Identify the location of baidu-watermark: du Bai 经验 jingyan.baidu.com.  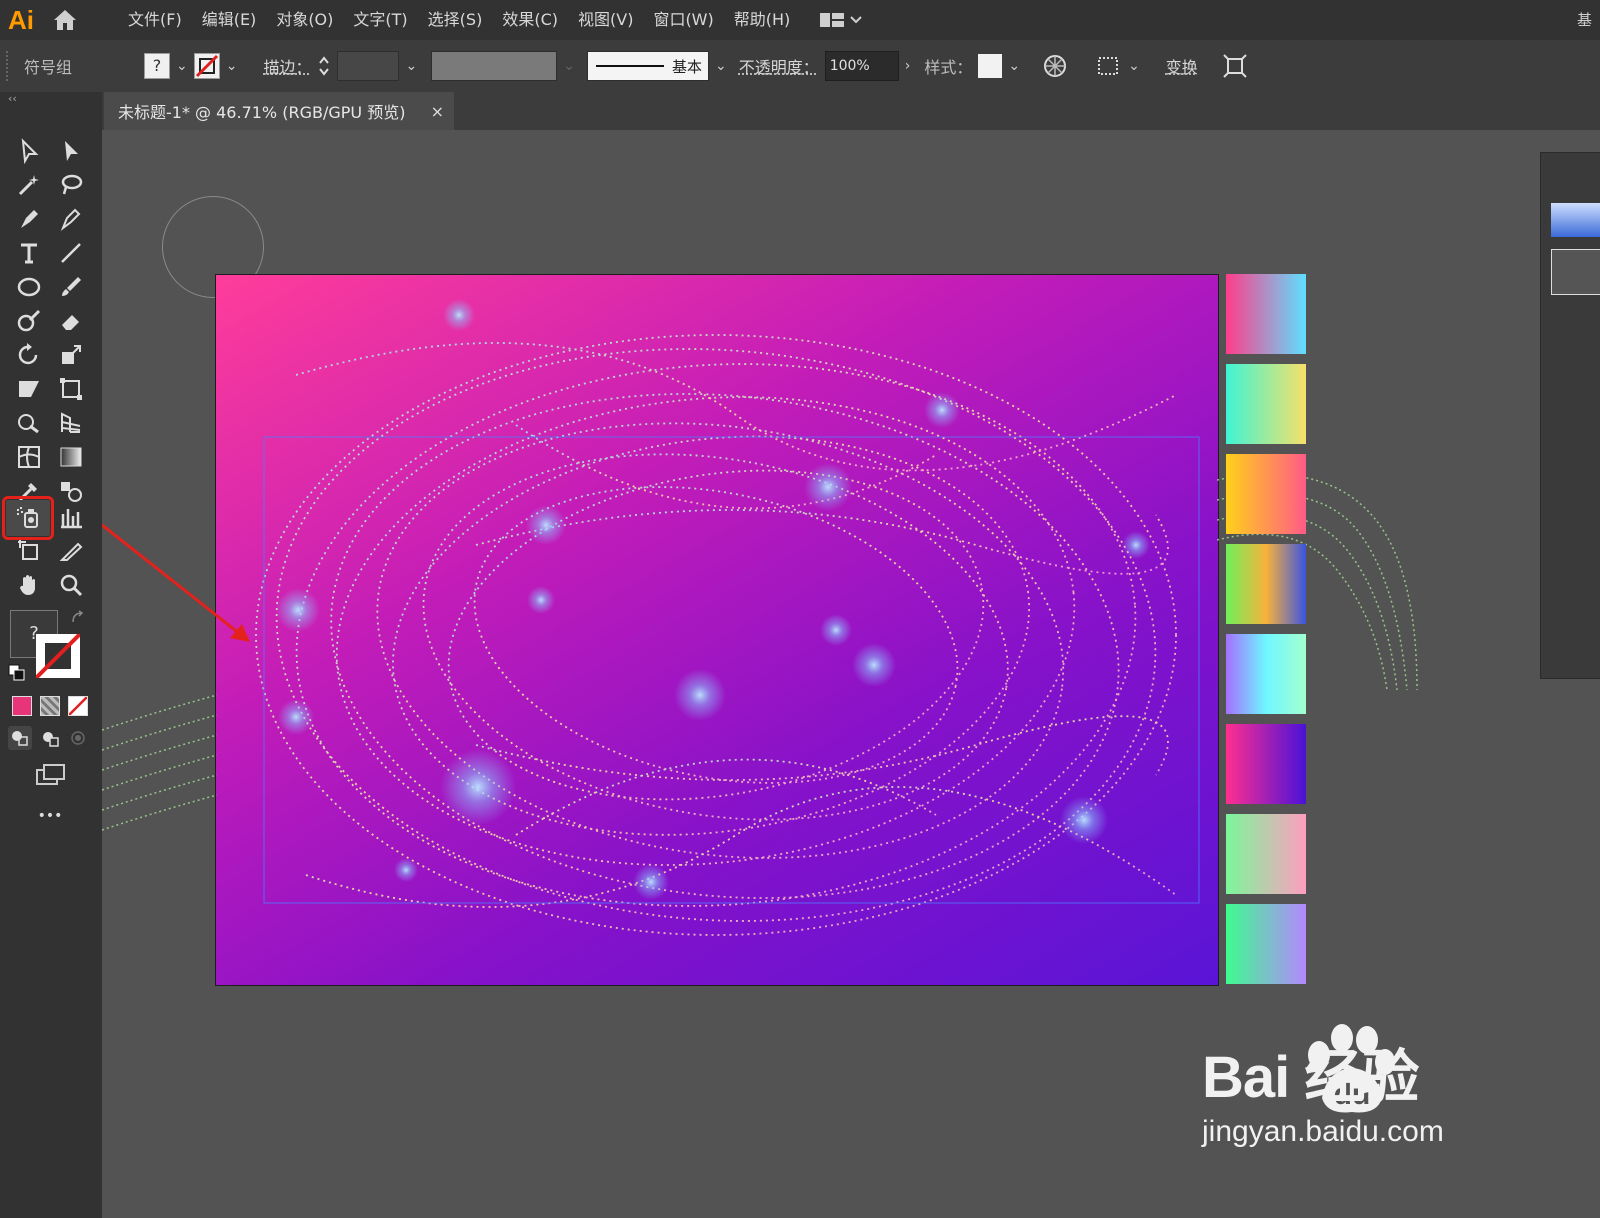
(1352, 1095).